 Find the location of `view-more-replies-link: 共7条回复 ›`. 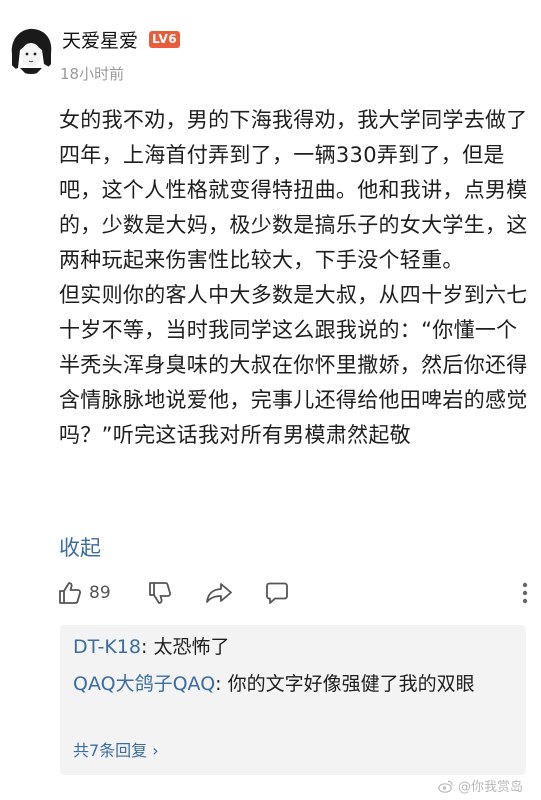

view-more-replies-link: 共7条回复 › is located at coordinates (116, 749).